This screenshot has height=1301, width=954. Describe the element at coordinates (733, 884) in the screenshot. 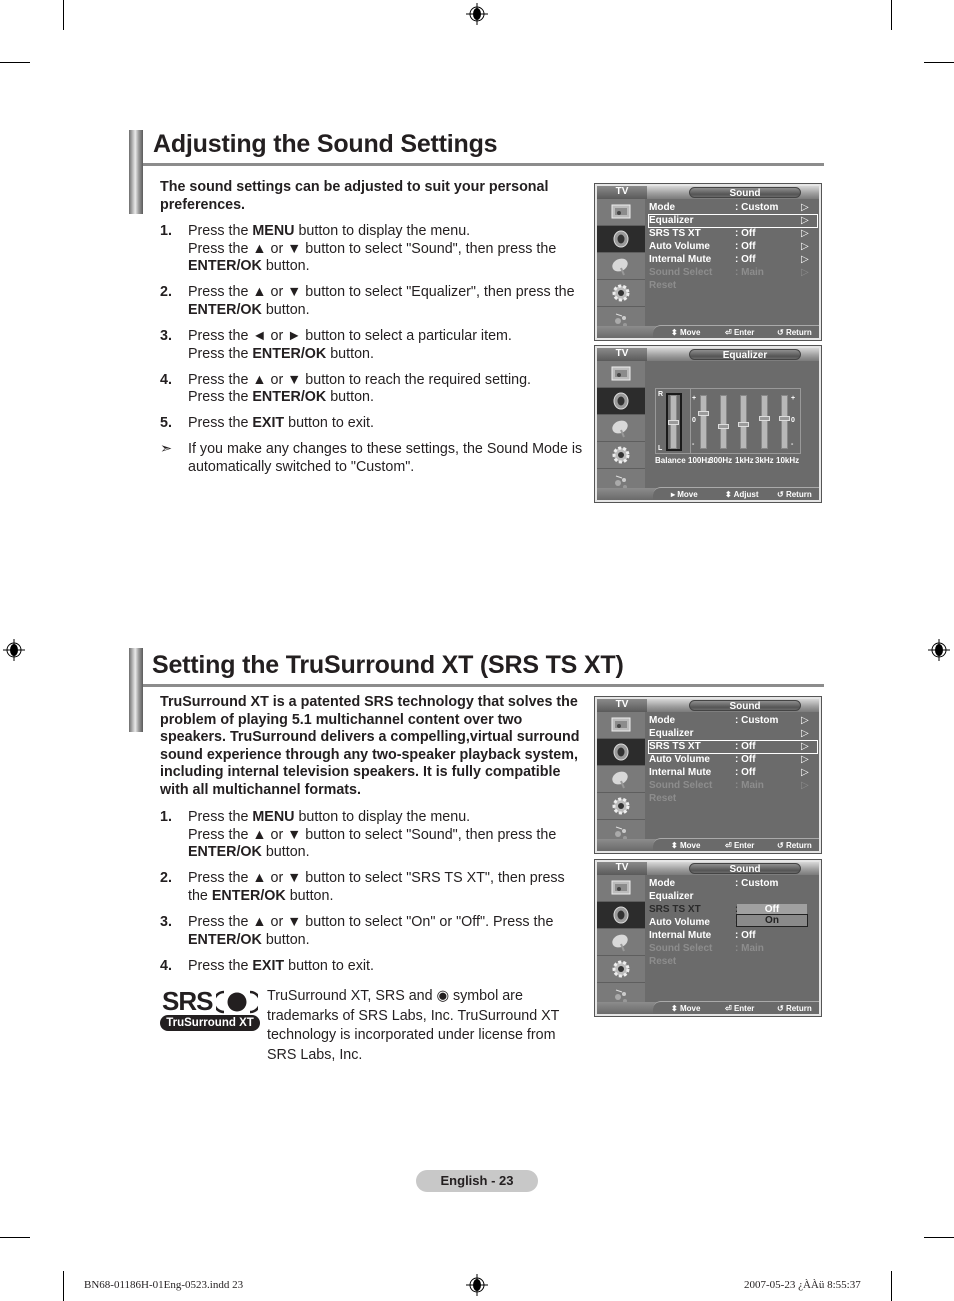

I see `menu-item-mode: Mode: Custom` at that location.